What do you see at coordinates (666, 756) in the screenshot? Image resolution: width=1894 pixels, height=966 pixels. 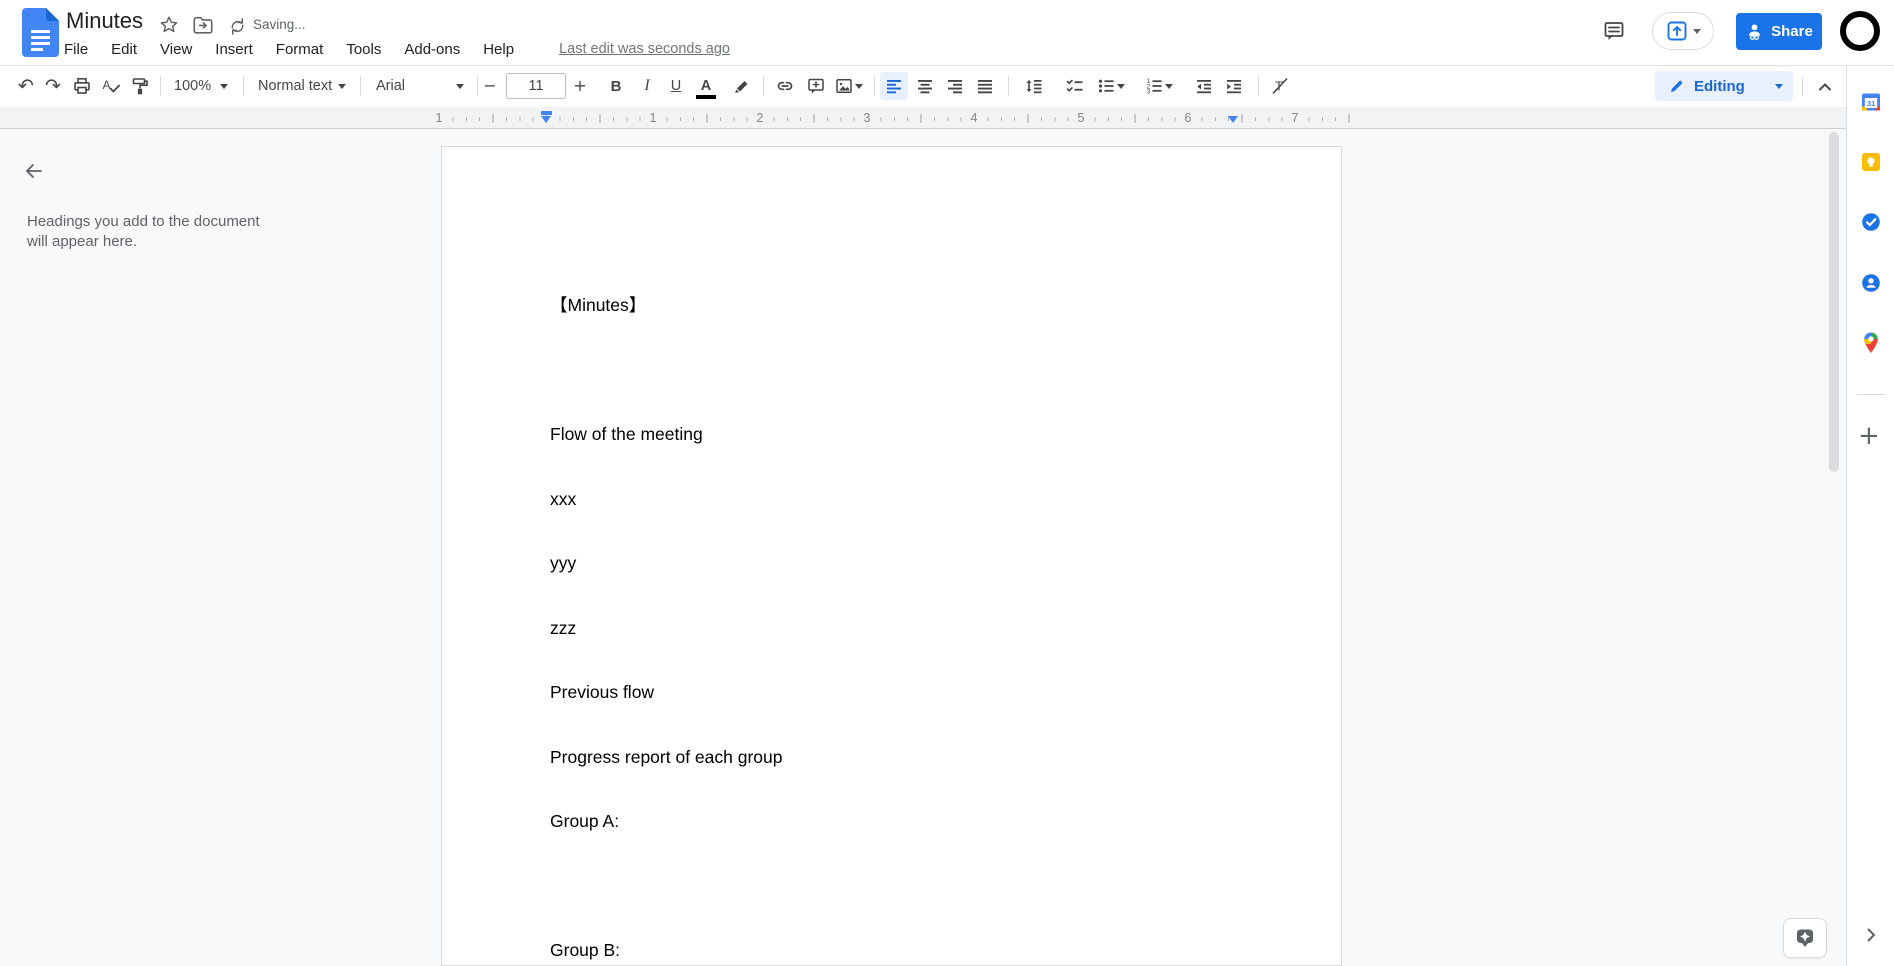 I see `doc-line: Progress report of each group` at bounding box center [666, 756].